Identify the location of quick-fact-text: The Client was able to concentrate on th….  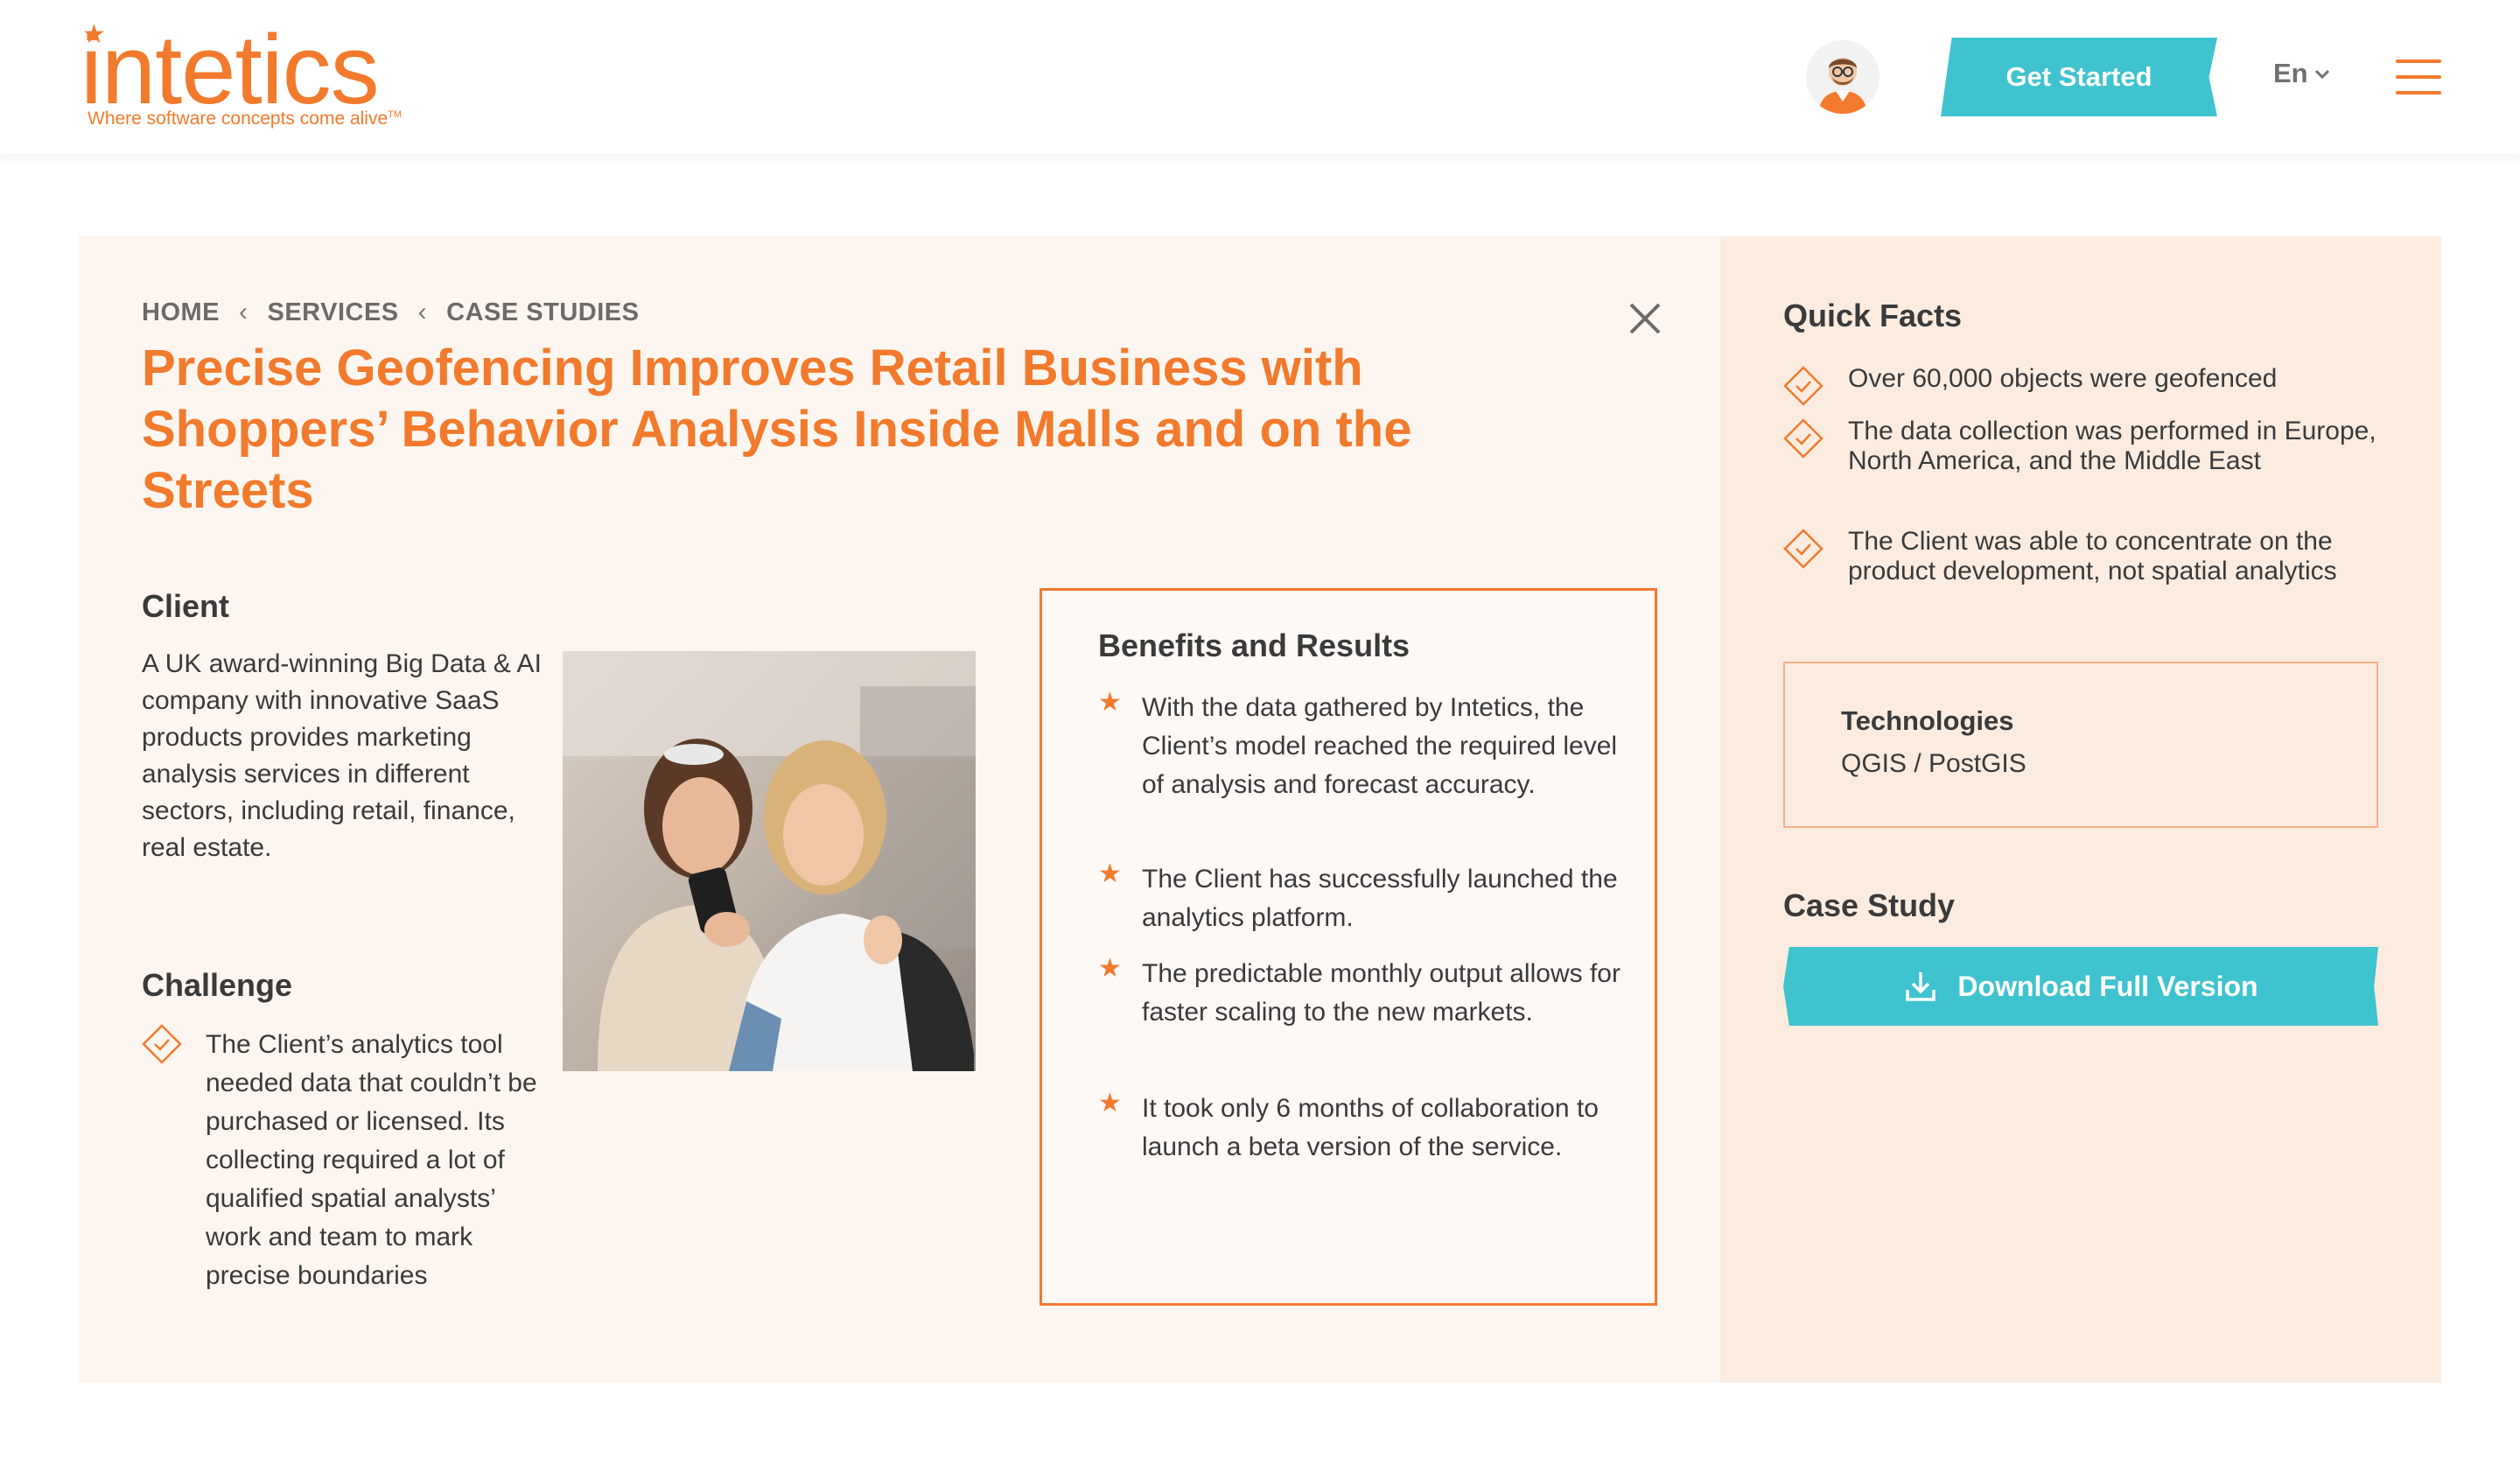
(2092, 556).